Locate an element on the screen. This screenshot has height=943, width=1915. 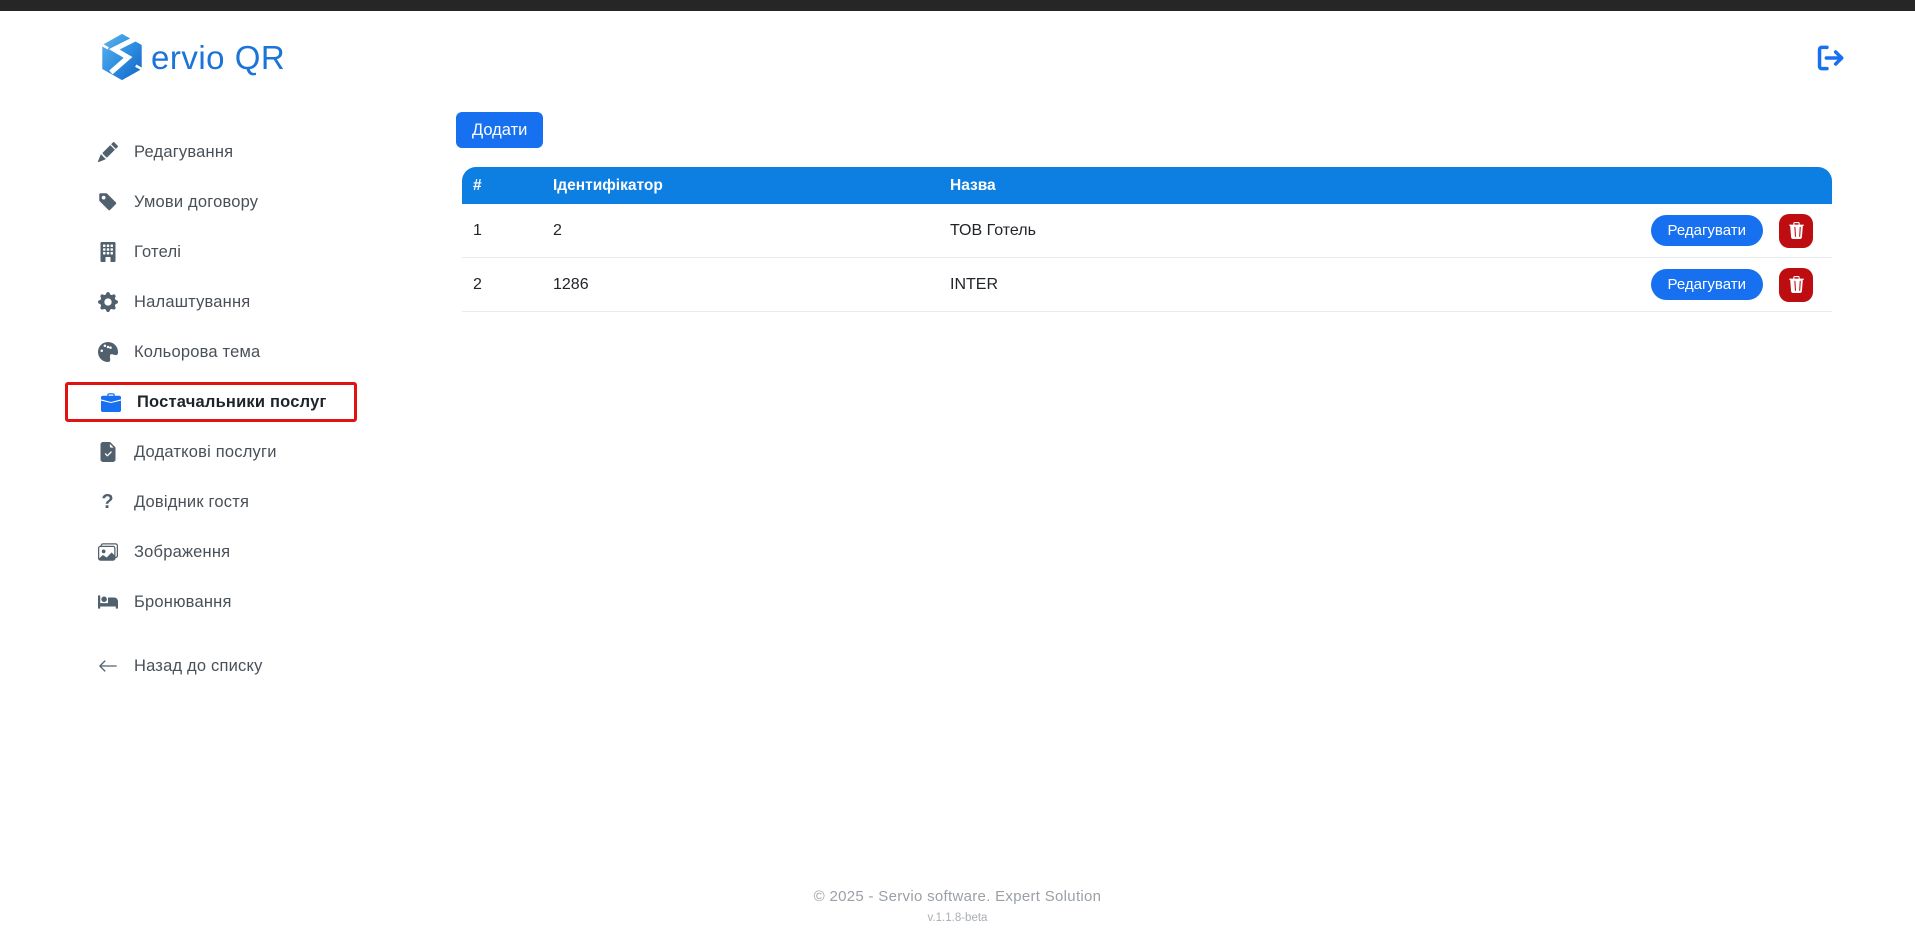
bed-icon is located at coordinates (107, 602).